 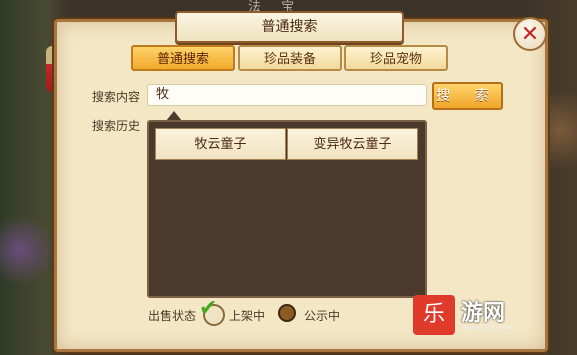 What do you see at coordinates (352, 144) in the screenshot?
I see `history-item: 变异牧云童子` at bounding box center [352, 144].